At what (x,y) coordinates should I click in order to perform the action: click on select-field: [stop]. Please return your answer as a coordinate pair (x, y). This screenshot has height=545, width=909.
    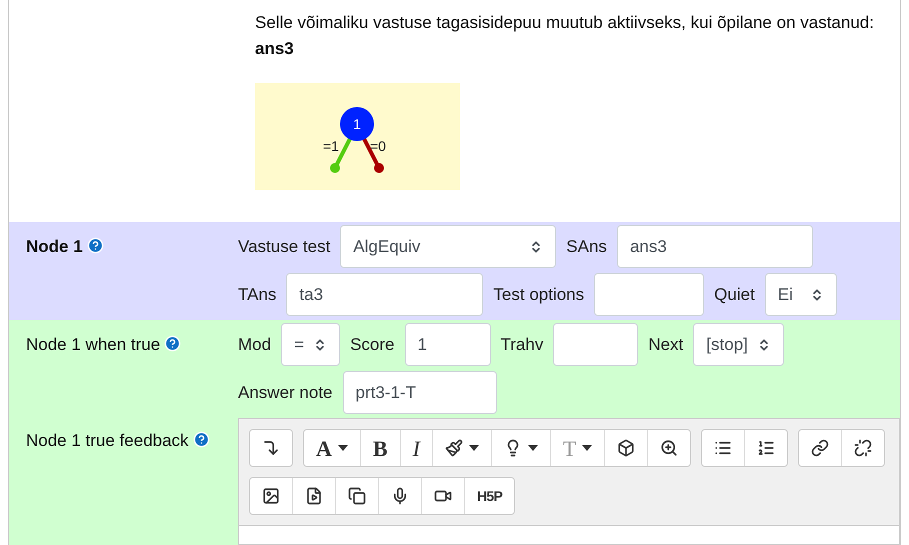
    Looking at the image, I should click on (738, 344).